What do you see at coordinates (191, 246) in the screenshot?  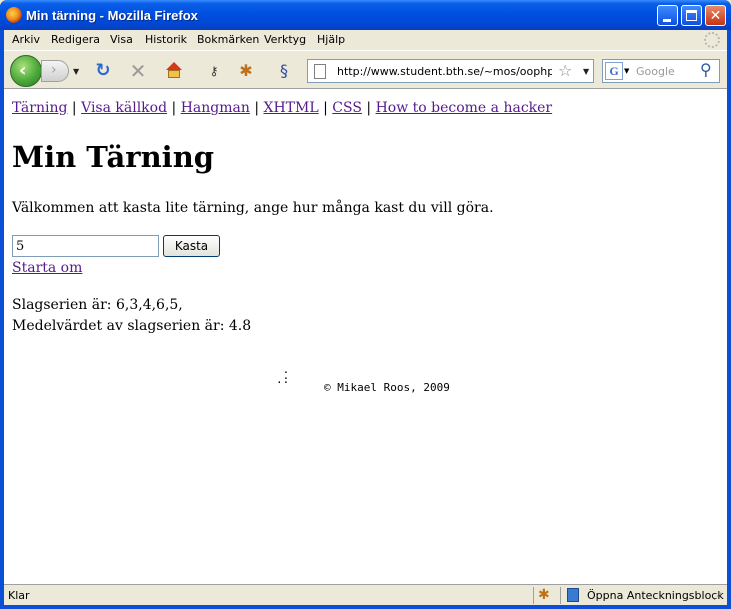 I see `roll-button: Kasta` at bounding box center [191, 246].